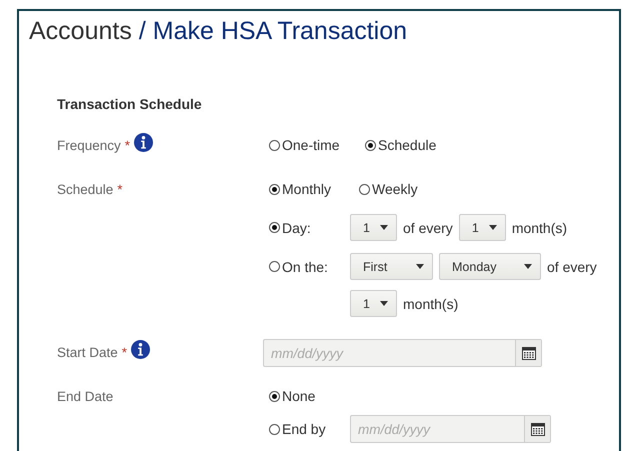 This screenshot has height=451, width=623. Describe the element at coordinates (85, 189) in the screenshot. I see `field-label: Schedule` at that location.